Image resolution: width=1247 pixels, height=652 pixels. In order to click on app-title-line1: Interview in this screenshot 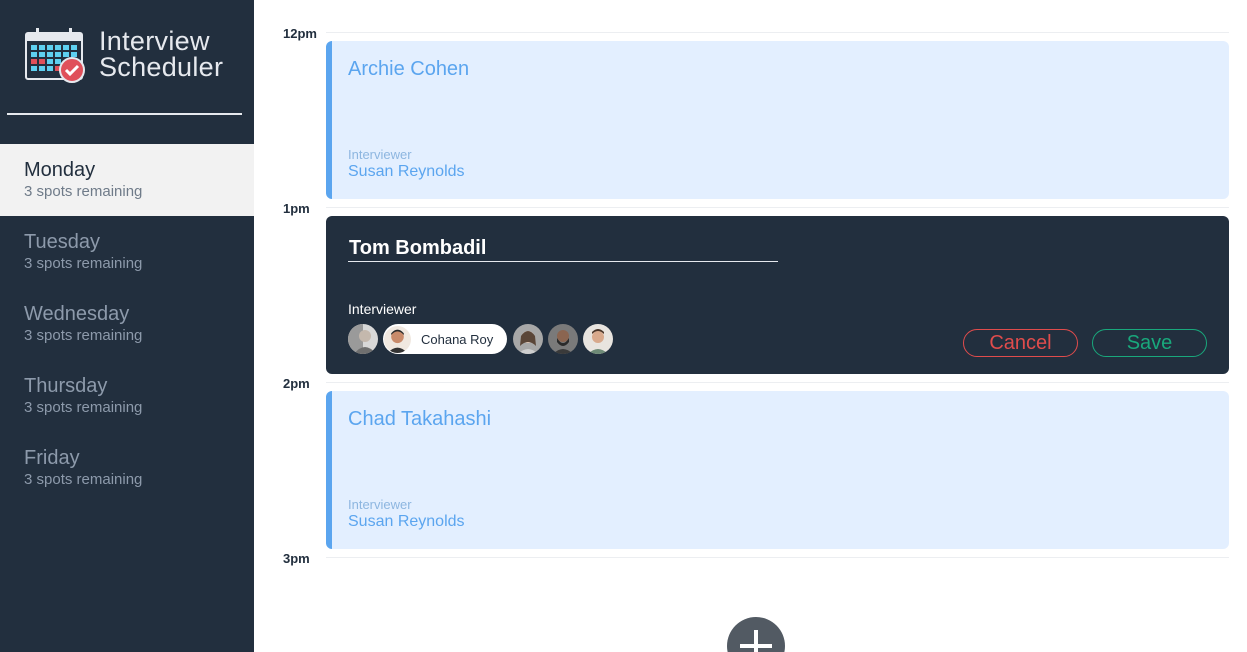, I will do `click(154, 41)`.